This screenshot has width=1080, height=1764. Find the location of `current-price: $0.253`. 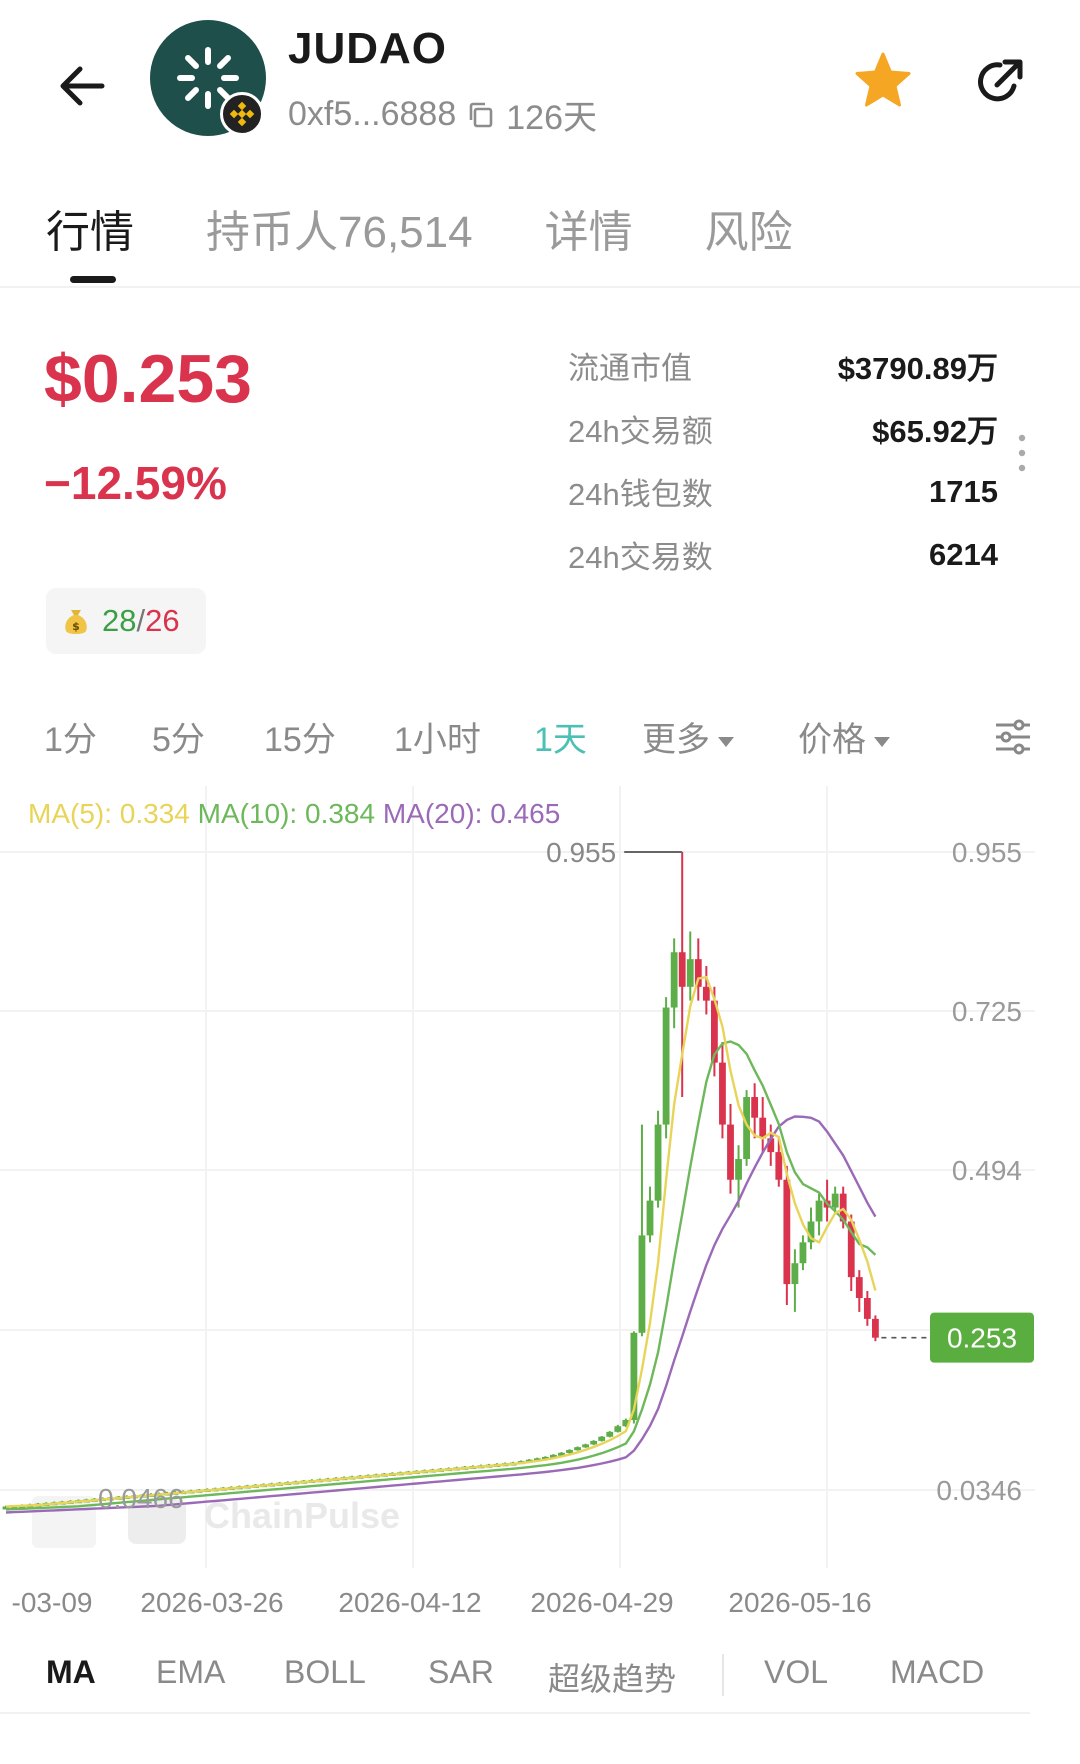

current-price: $0.253 is located at coordinates (148, 379).